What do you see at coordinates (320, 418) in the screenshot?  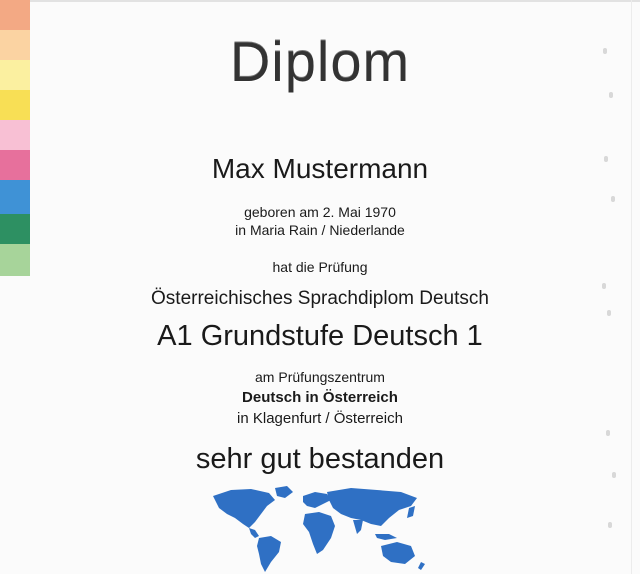 I see `exam-center-city: in Klagenfurt / Österreich` at bounding box center [320, 418].